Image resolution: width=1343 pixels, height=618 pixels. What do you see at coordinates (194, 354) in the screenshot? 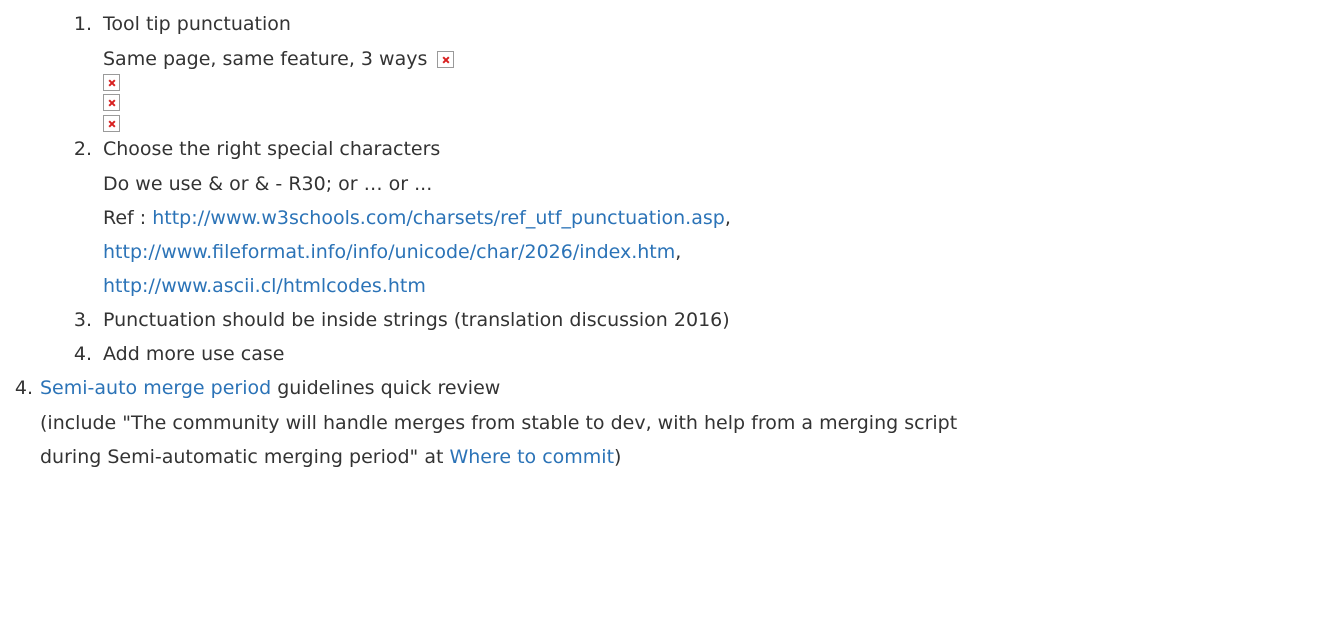
I see `inner-item-4-title: Add more use case` at bounding box center [194, 354].